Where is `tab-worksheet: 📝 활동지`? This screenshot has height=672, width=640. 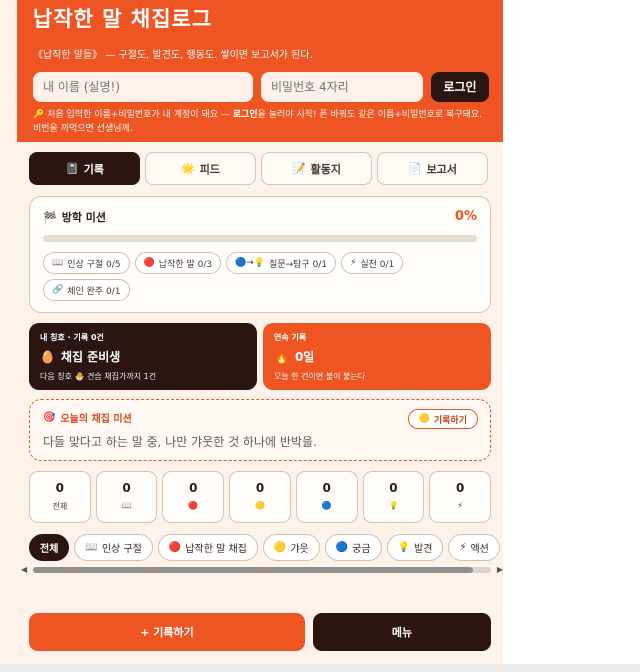 tab-worksheet: 📝 활동지 is located at coordinates (316, 168).